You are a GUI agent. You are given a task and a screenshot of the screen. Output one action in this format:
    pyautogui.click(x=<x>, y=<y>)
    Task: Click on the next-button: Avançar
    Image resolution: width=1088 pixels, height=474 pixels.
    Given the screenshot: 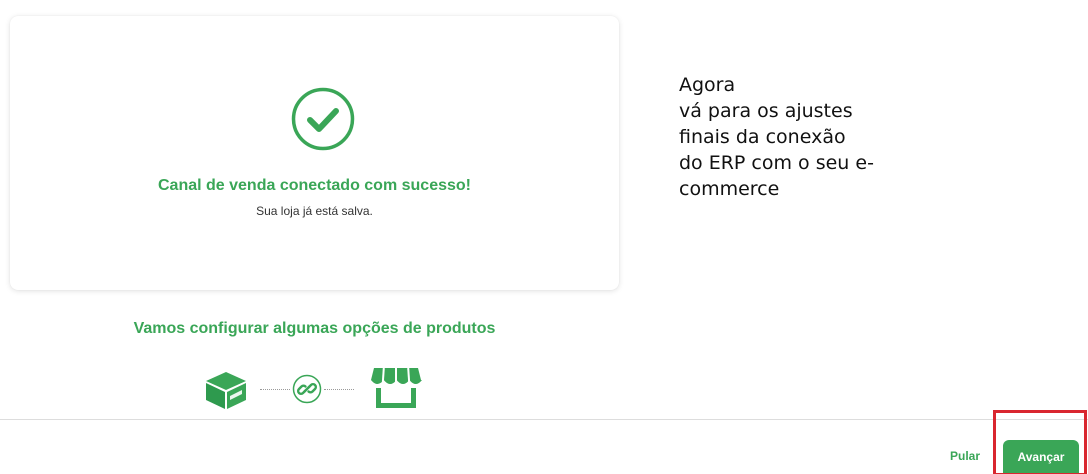 What is the action you would take?
    pyautogui.click(x=1041, y=457)
    